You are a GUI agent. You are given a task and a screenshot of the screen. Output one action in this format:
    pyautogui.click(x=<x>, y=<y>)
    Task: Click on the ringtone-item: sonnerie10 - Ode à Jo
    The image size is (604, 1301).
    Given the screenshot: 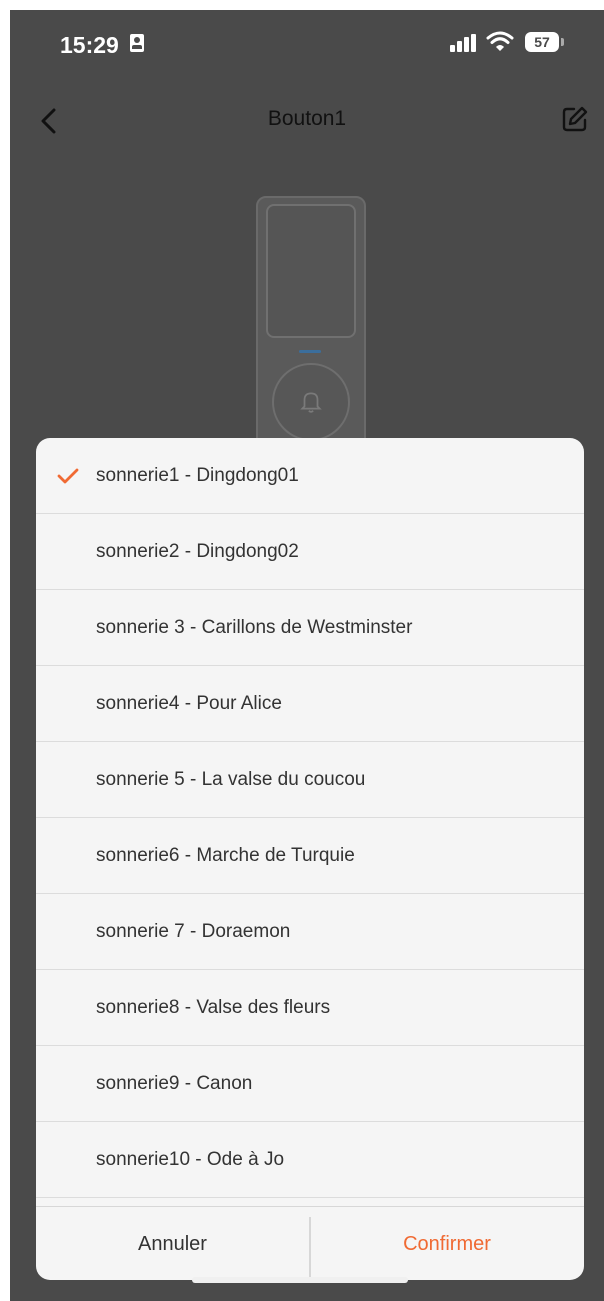 What is the action you would take?
    pyautogui.click(x=310, y=1160)
    